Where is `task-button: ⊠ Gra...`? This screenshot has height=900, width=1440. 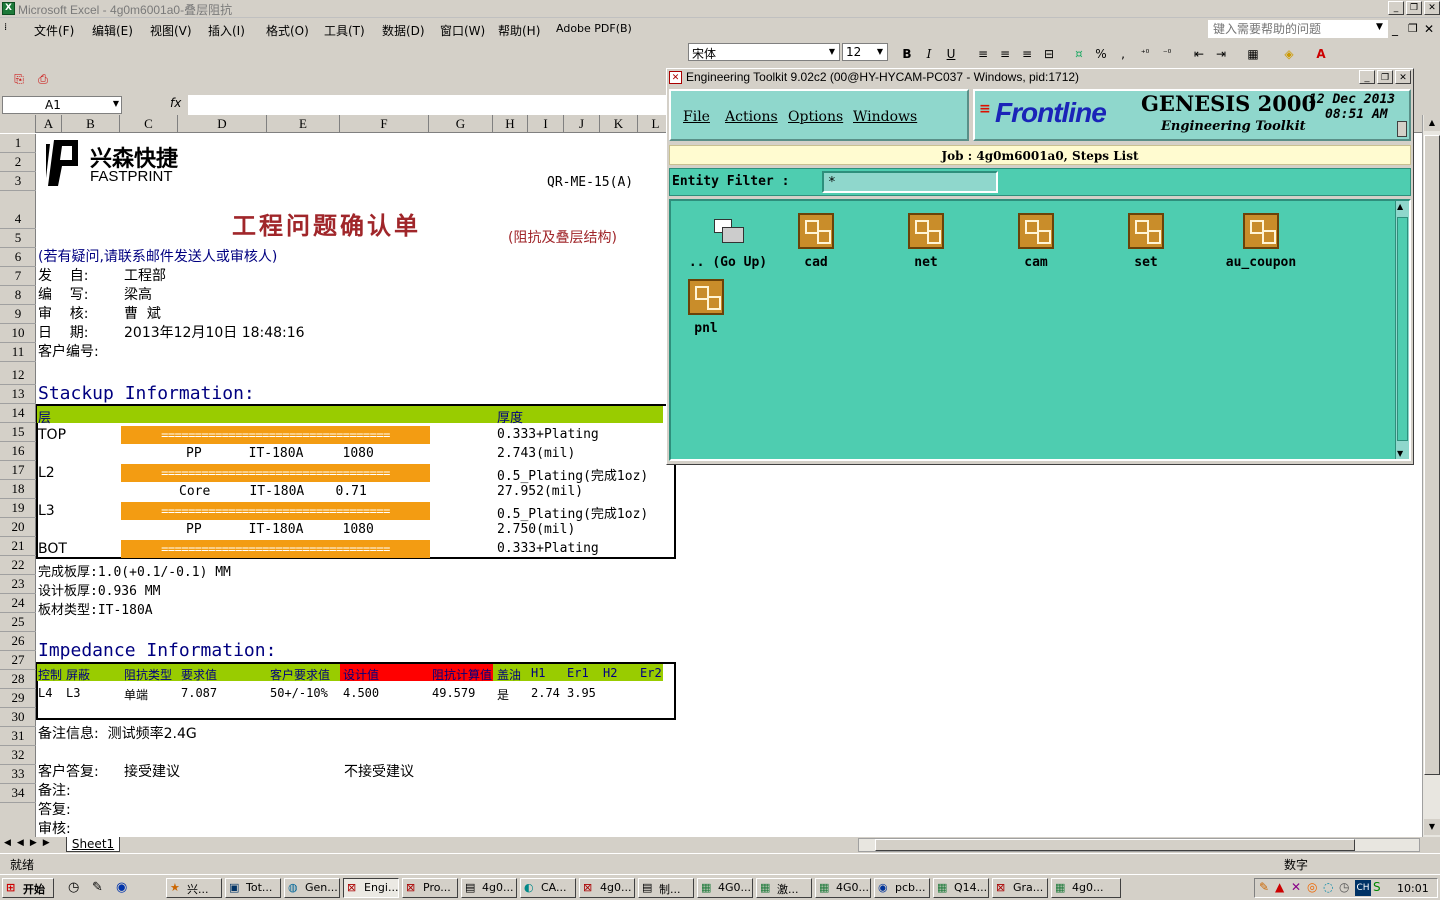 task-button: ⊠ Gra... is located at coordinates (1020, 888).